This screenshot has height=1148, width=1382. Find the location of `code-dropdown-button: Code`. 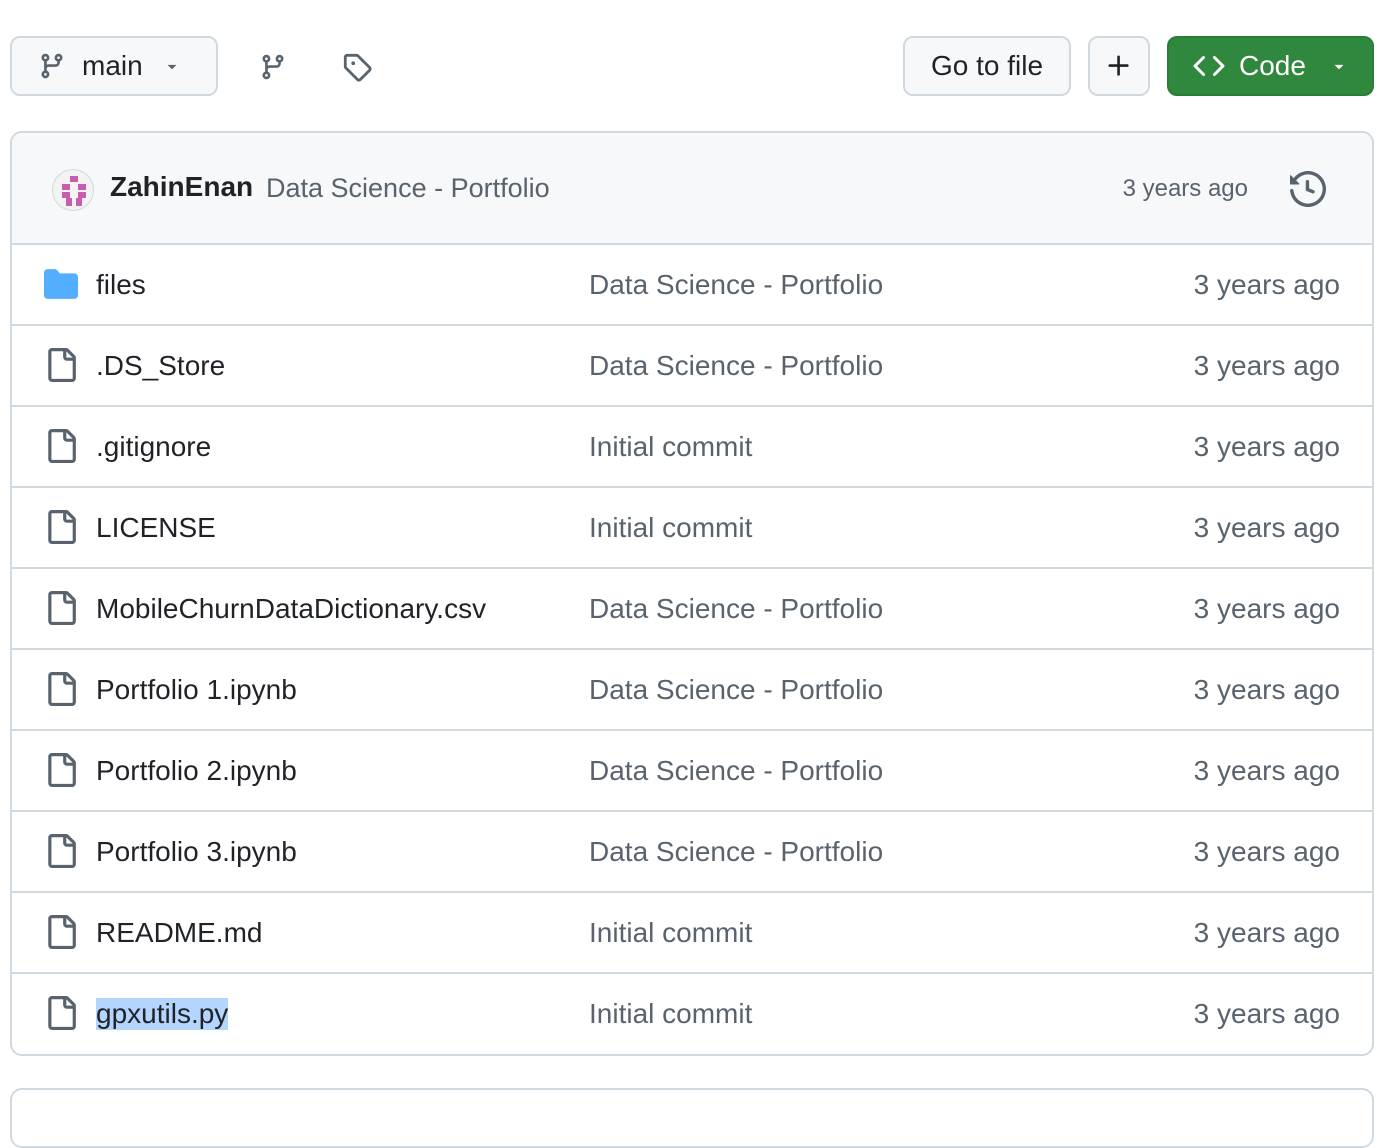

code-dropdown-button: Code is located at coordinates (1270, 66).